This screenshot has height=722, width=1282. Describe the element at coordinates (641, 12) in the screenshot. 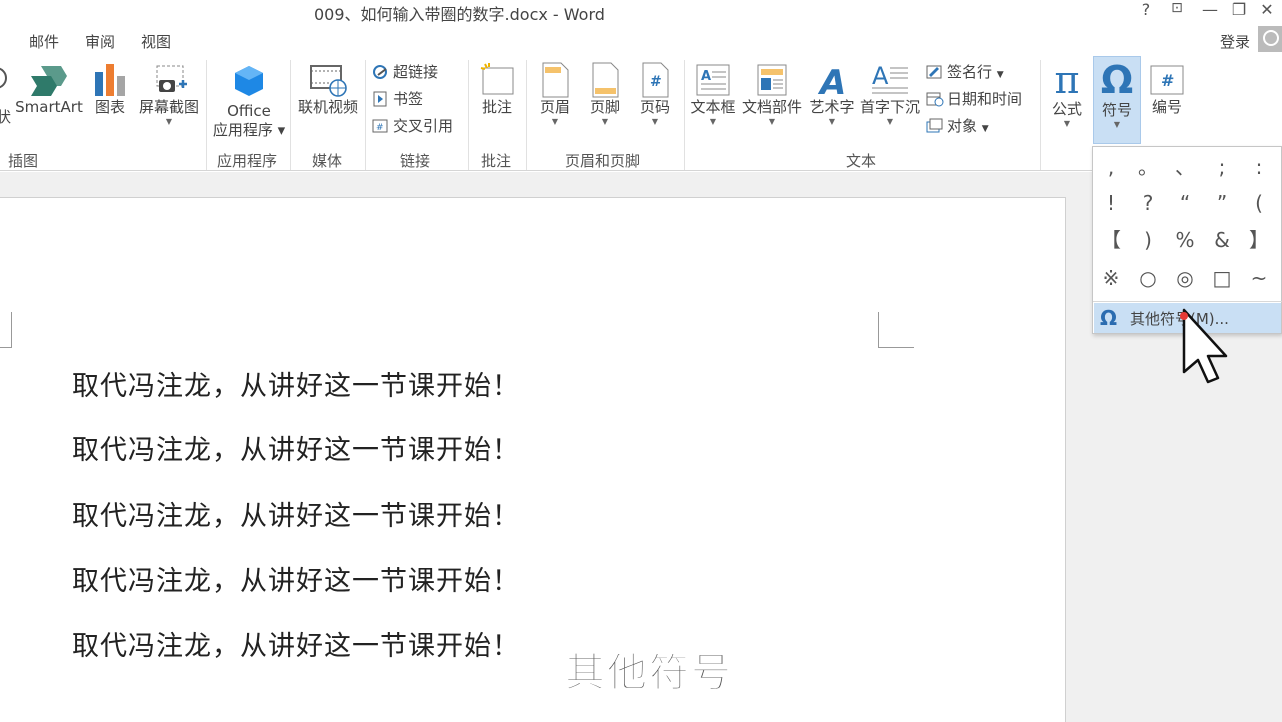

I see `title-bar: 009、如何输入带圈的数字.docx - Word ? ⊡ — ❐ ✕` at that location.